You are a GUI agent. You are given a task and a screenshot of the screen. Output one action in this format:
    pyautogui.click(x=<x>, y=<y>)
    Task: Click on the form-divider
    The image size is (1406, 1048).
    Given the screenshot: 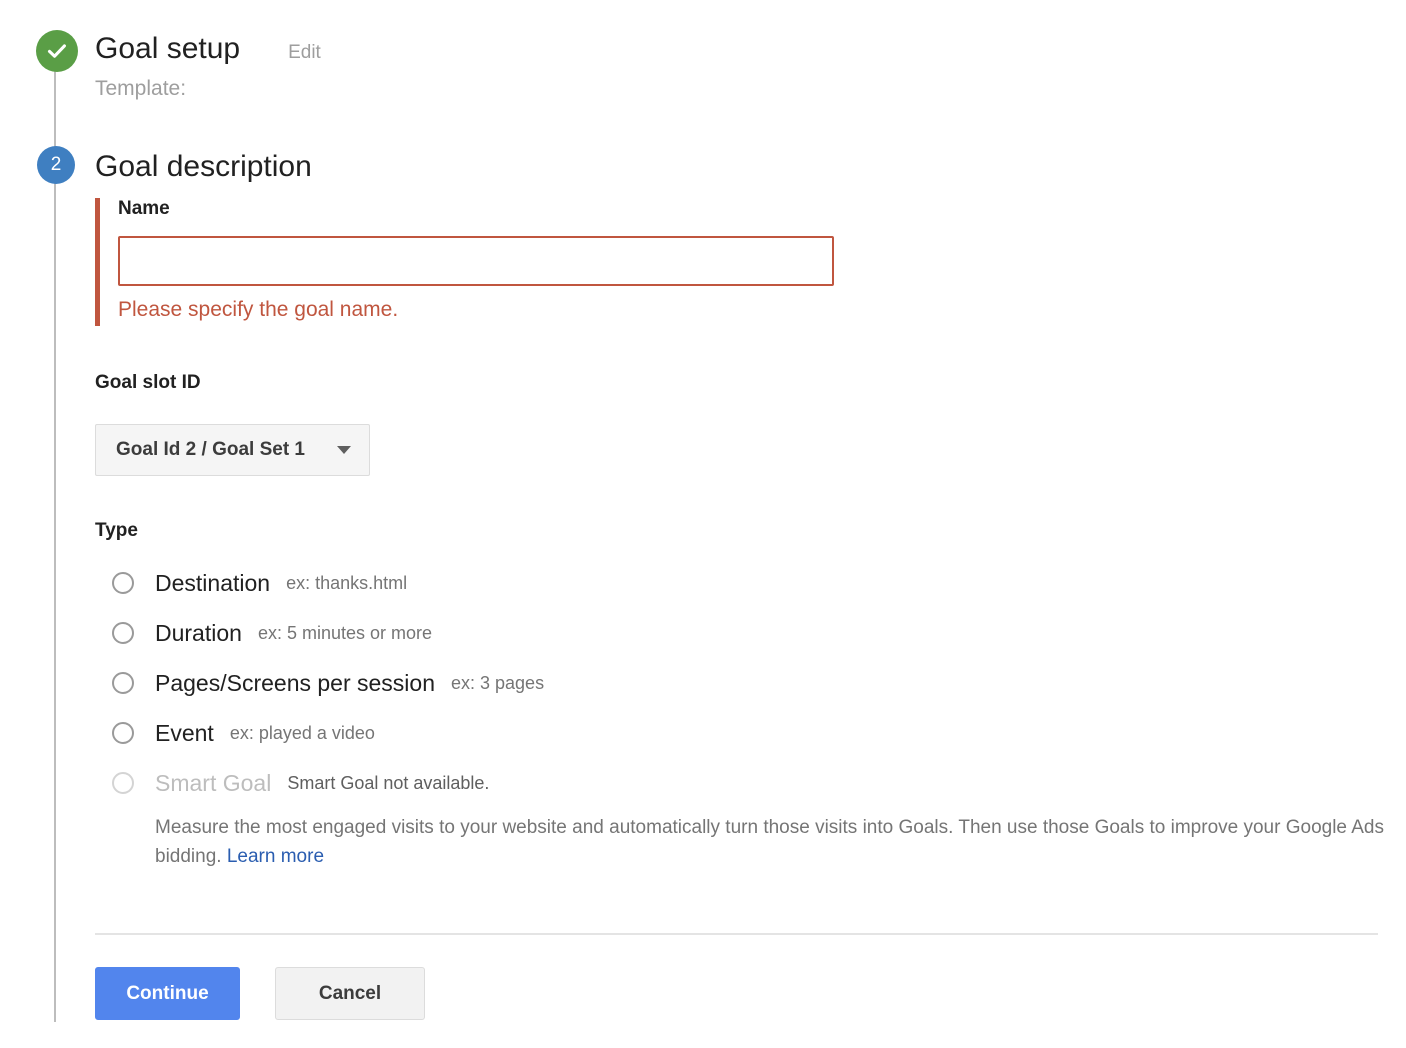 What is the action you would take?
    pyautogui.click(x=736, y=934)
    